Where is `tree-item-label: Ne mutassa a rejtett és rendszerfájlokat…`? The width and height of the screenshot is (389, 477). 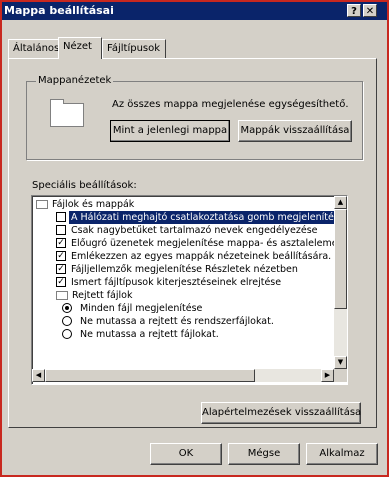
tree-item-label: Ne mutassa a rejtett és rendszerfájlokat… is located at coordinates (177, 321).